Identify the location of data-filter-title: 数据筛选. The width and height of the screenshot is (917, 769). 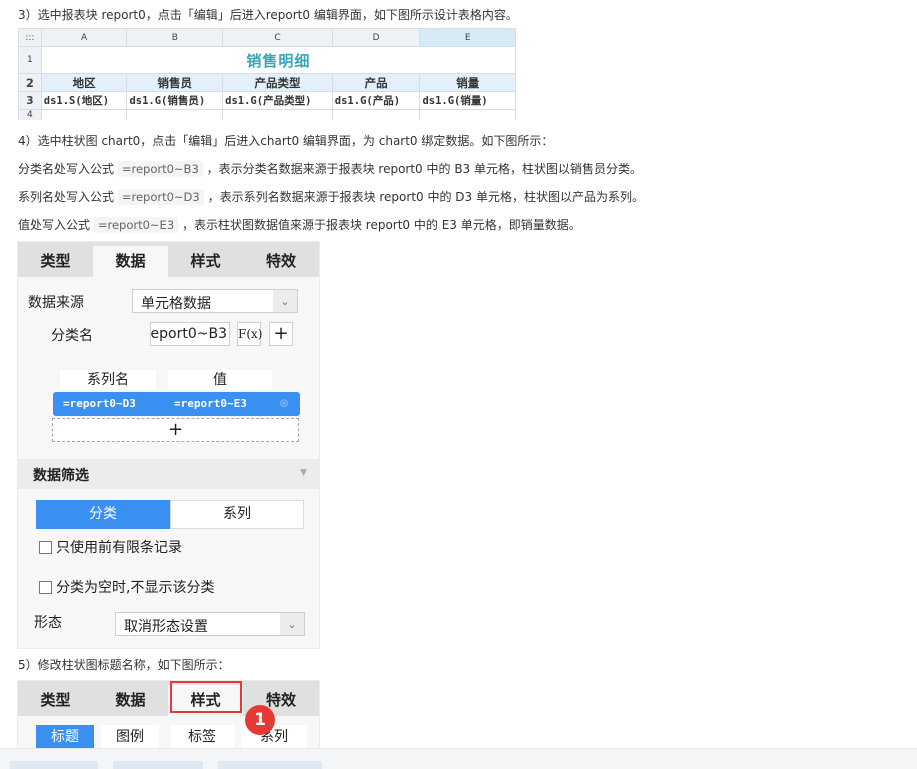
(61, 476).